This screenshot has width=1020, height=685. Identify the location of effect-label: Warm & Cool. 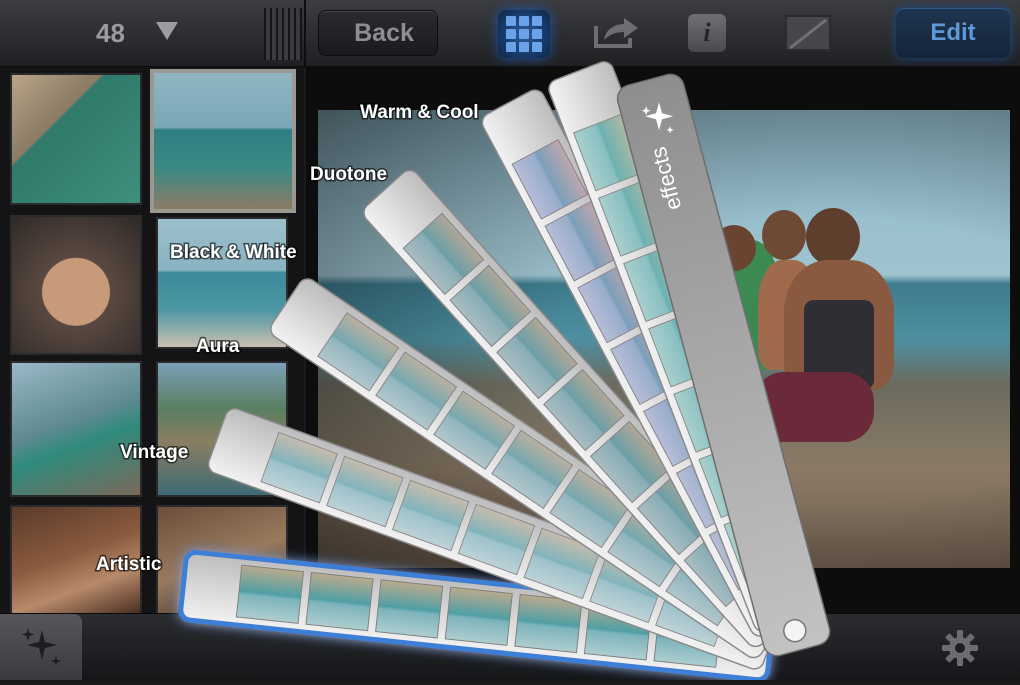
(420, 113).